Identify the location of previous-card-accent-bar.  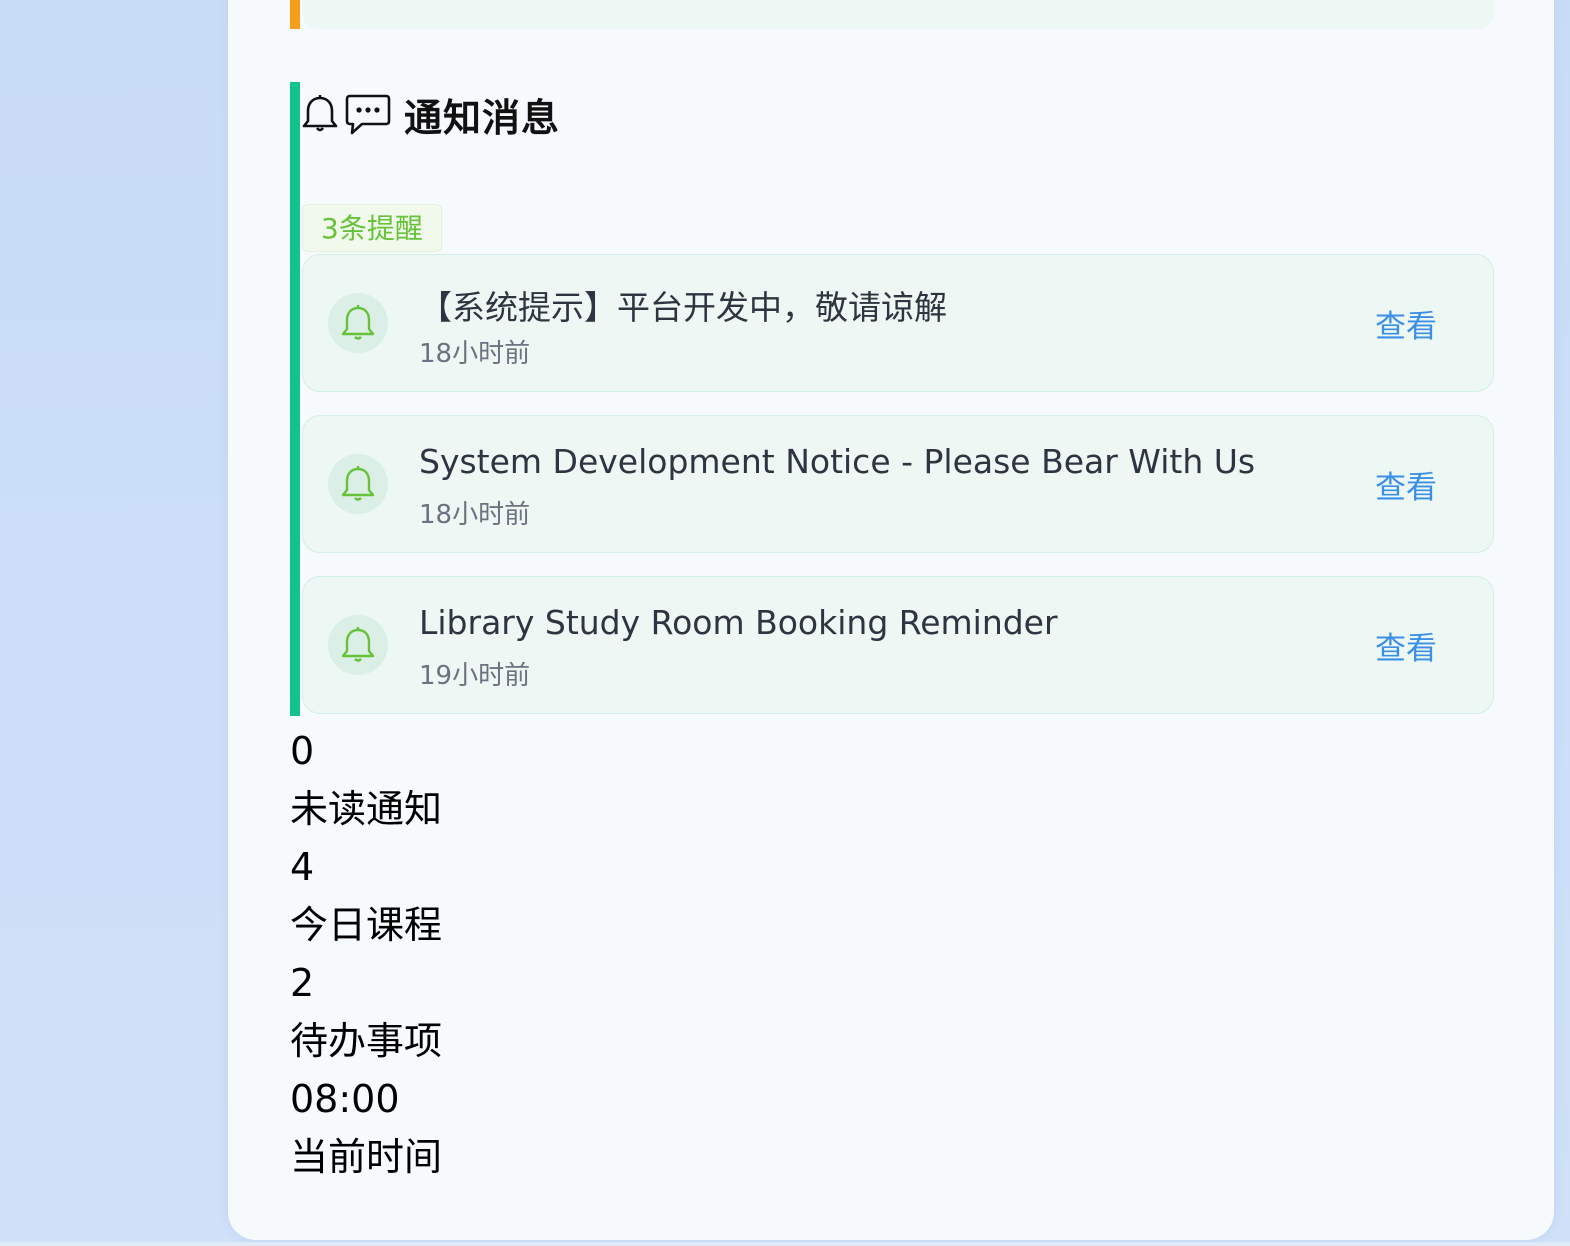
(295, 14).